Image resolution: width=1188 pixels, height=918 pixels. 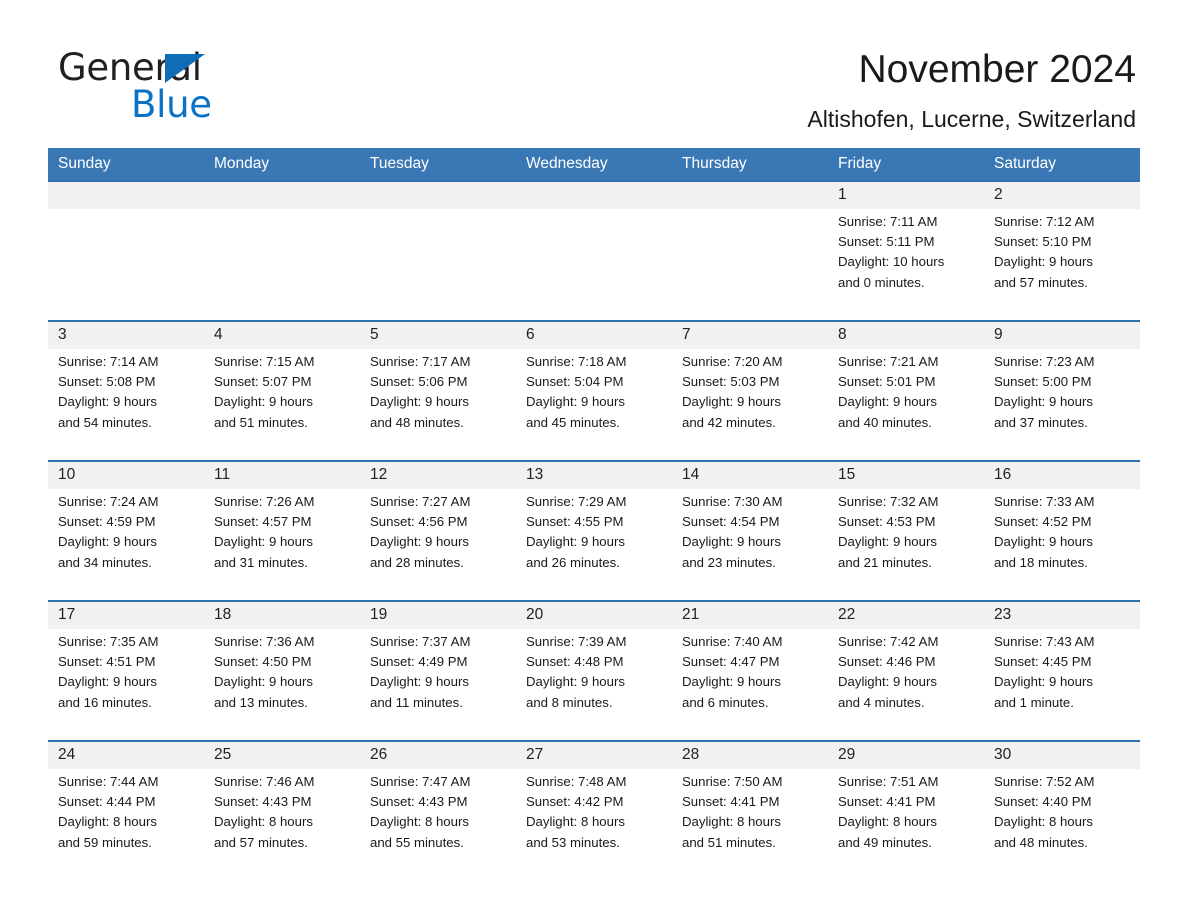 What do you see at coordinates (282, 474) in the screenshot?
I see `day-number: 11` at bounding box center [282, 474].